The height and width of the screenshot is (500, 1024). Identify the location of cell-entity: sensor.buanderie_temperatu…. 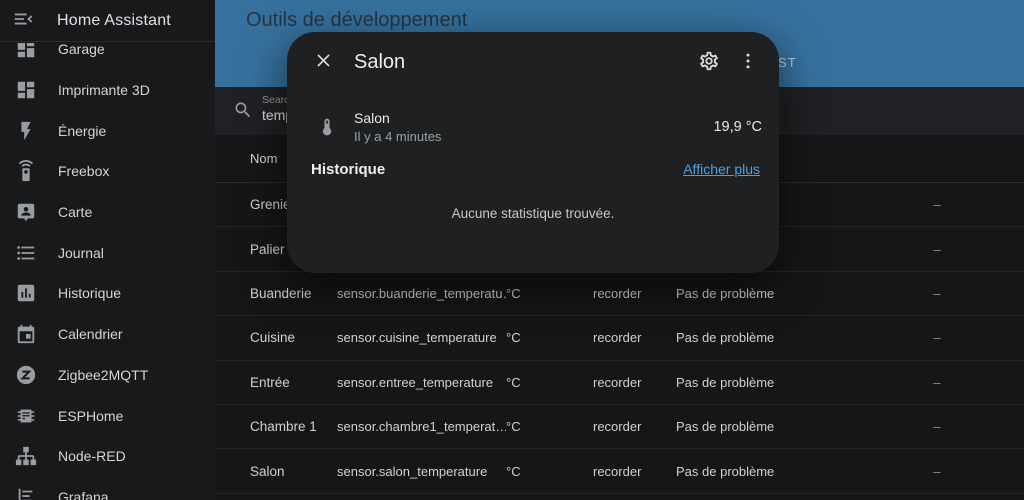
(421, 293).